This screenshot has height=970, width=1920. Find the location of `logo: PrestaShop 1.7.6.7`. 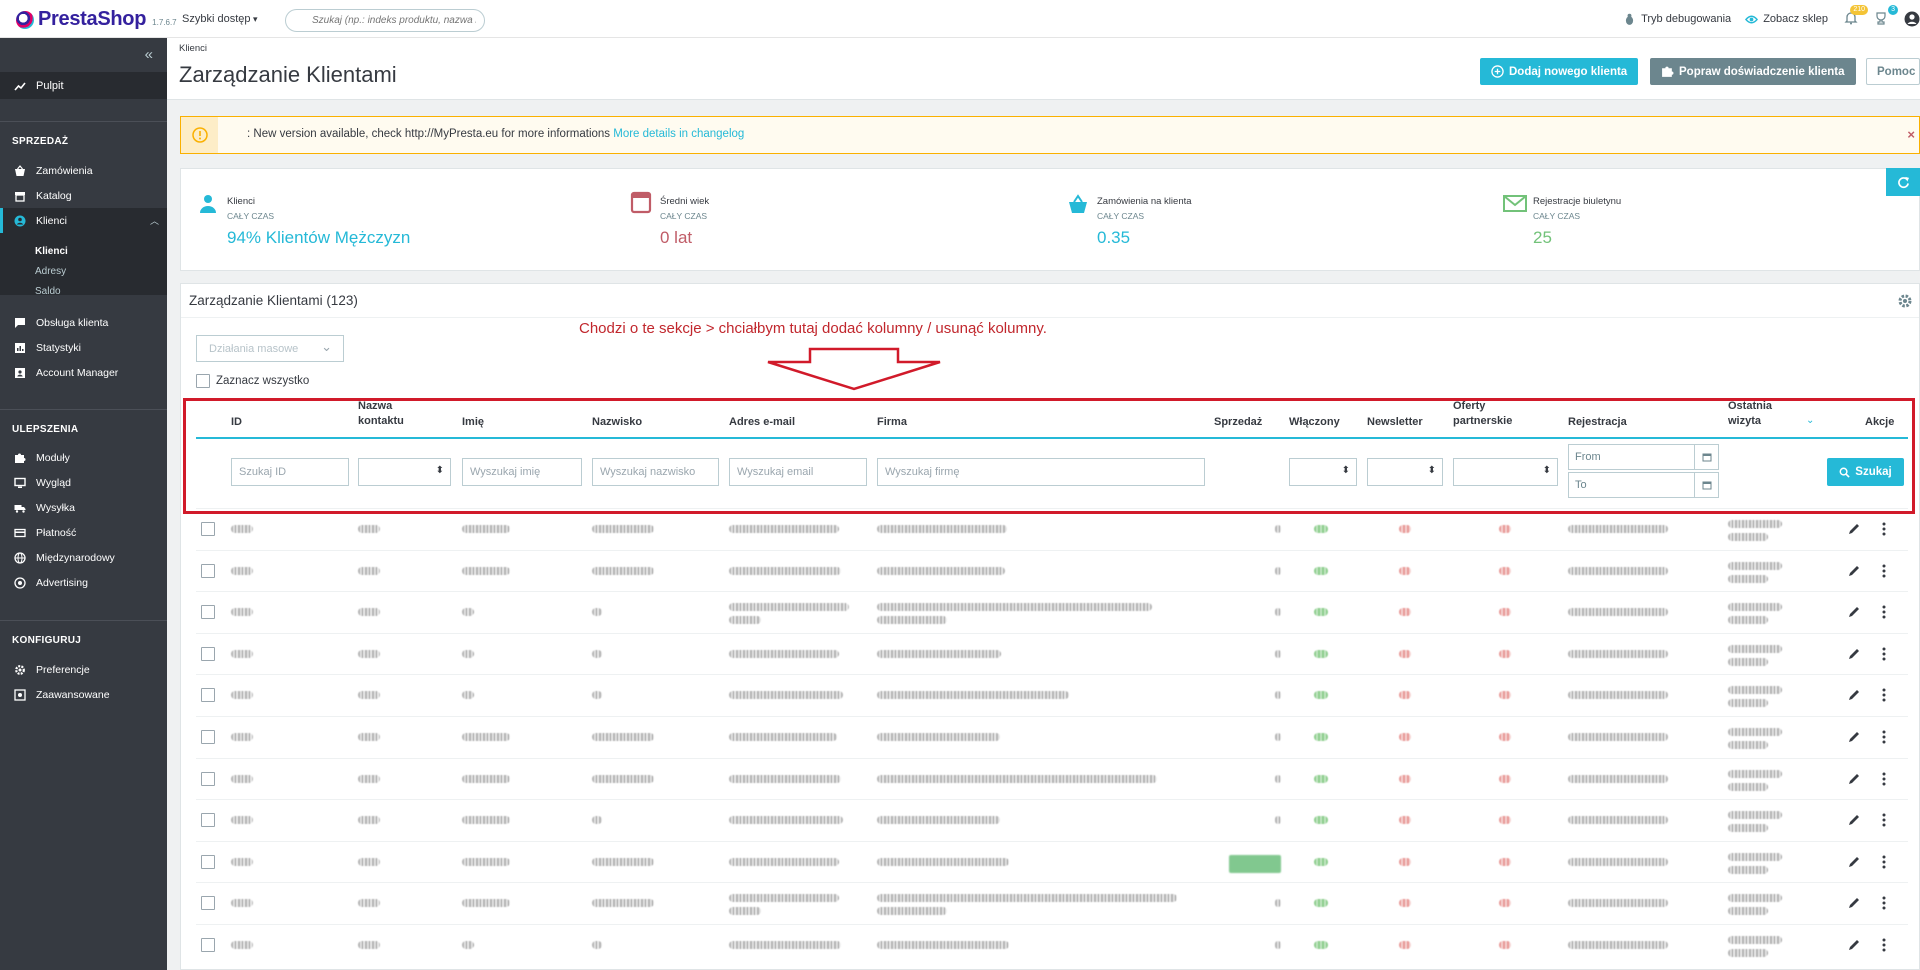

logo: PrestaShop 1.7.6.7 is located at coordinates (96, 19).